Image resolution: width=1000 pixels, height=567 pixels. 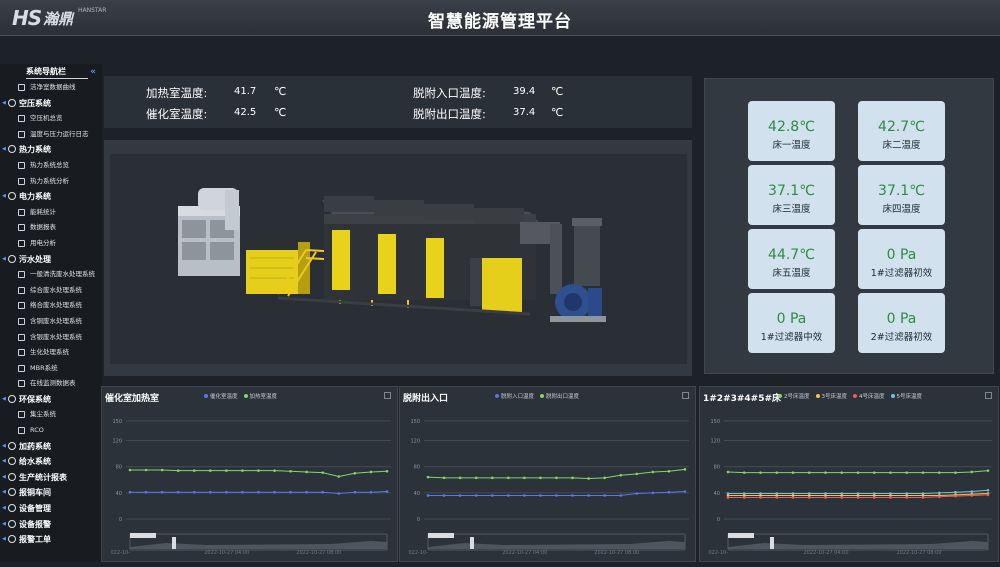 I want to click on sensor-card: 0 Pa 1#过滤器中效, so click(x=791, y=323).